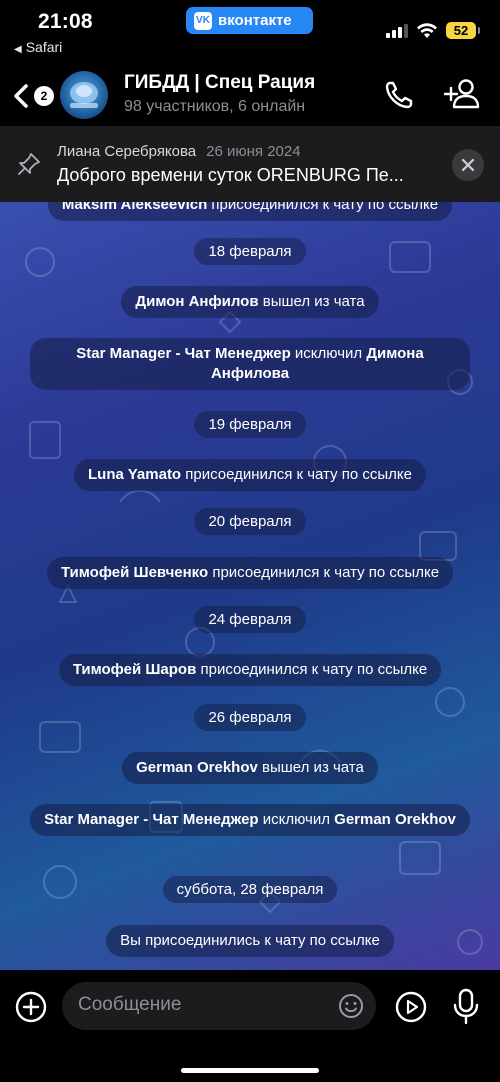 This screenshot has width=500, height=1082. Describe the element at coordinates (18, 49) in the screenshot. I see `back-triangle-icon: ◀` at that location.